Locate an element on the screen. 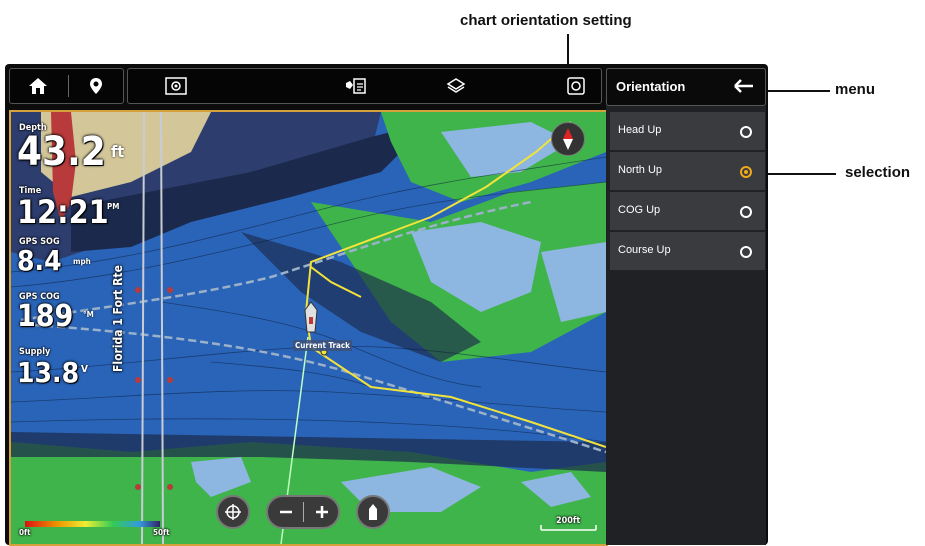 Image resolution: width=925 pixels, height=546 pixels. compass-button is located at coordinates (568, 139).